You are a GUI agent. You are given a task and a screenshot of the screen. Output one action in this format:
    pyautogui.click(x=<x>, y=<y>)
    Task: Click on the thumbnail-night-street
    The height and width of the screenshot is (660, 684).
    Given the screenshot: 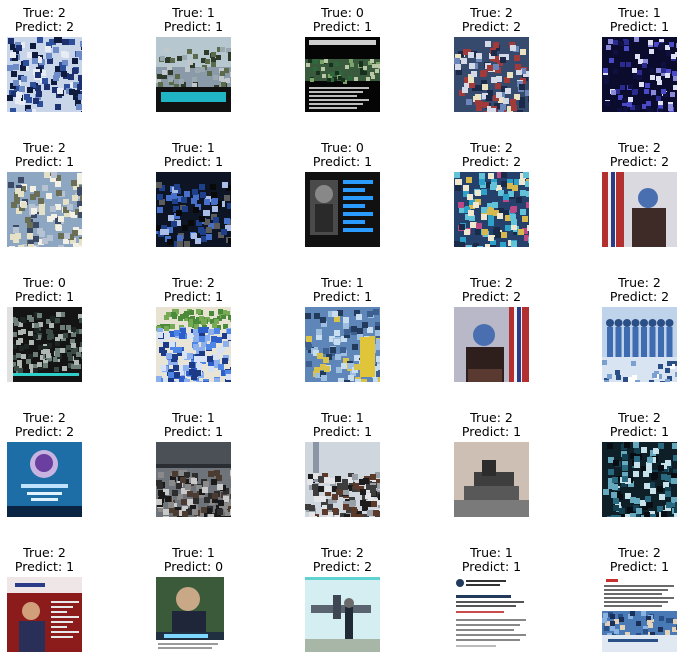 What is the action you would take?
    pyautogui.click(x=193, y=209)
    